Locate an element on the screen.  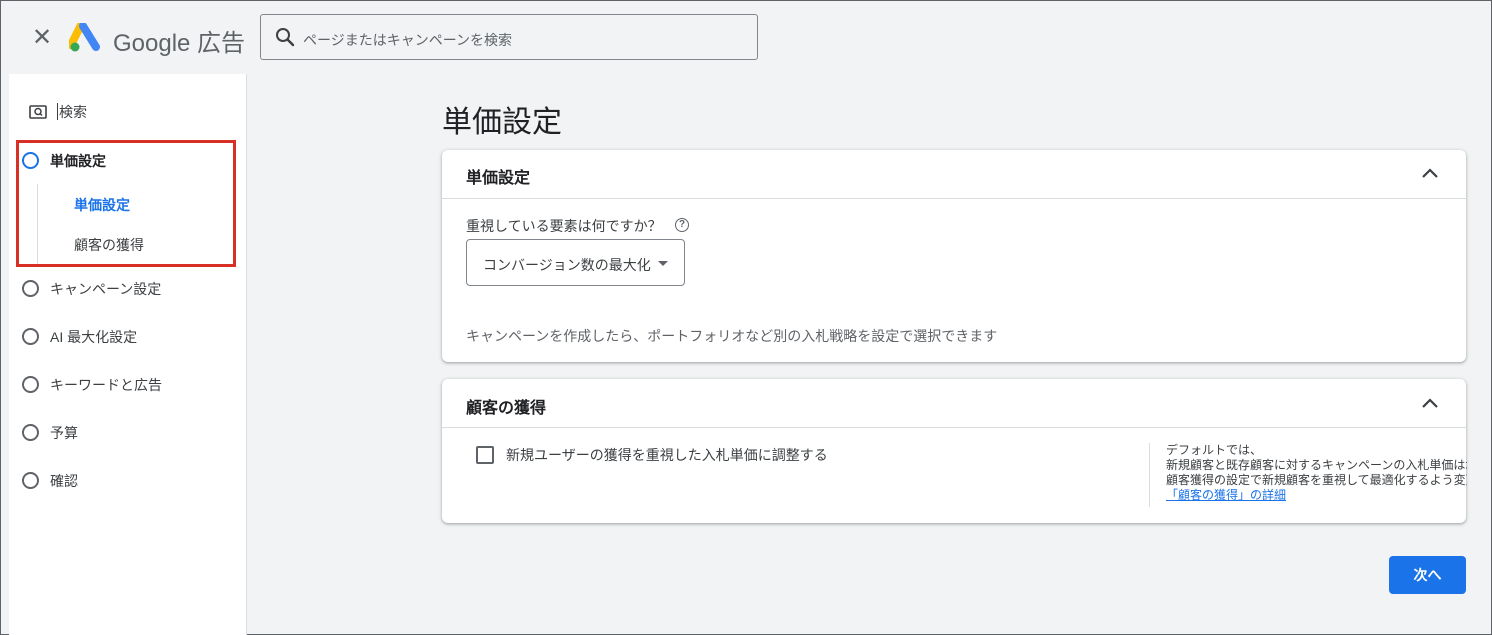
step-keywords-ads: キーワードと広告 is located at coordinates (128, 385).